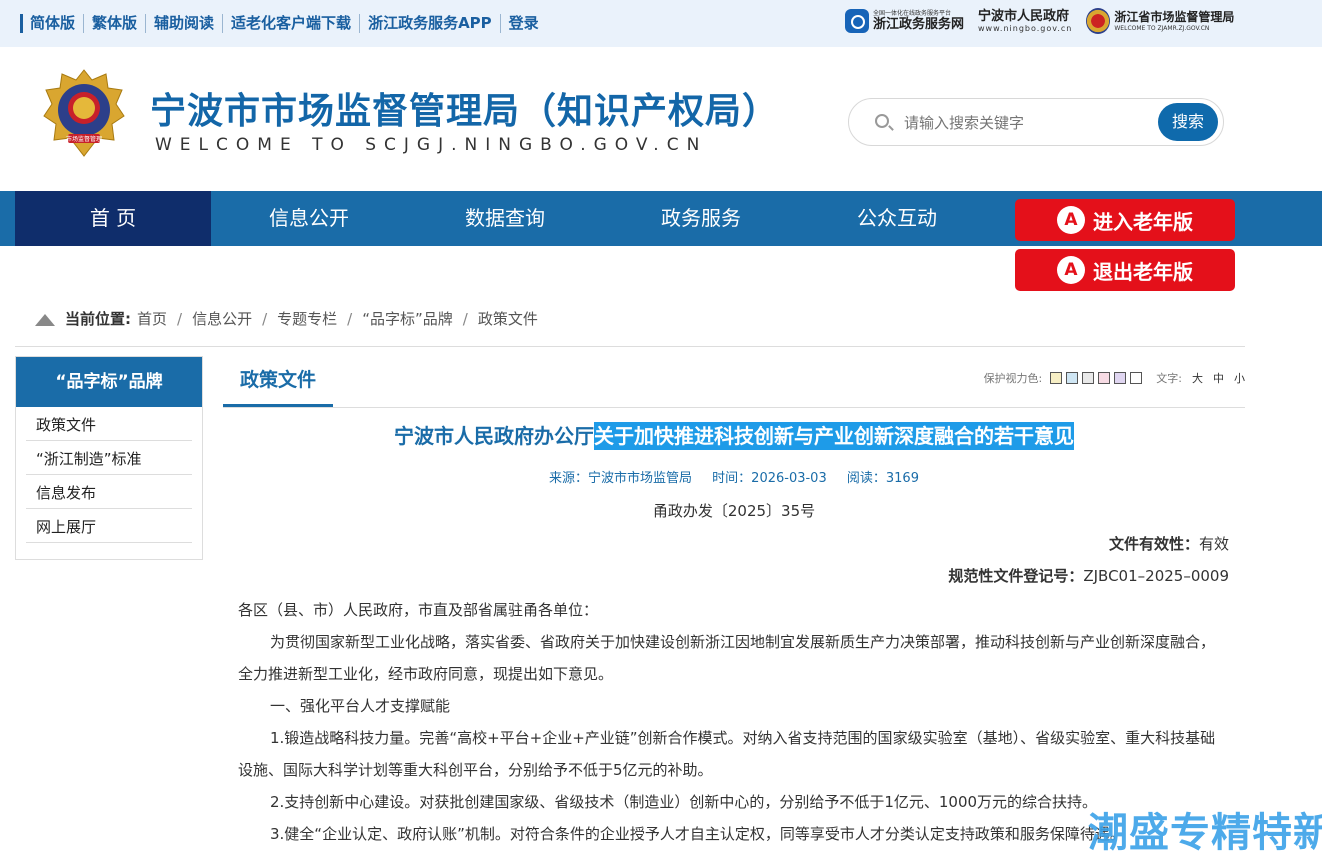  Describe the element at coordinates (1104, 378) in the screenshot. I see `color-swatch-pink` at that location.